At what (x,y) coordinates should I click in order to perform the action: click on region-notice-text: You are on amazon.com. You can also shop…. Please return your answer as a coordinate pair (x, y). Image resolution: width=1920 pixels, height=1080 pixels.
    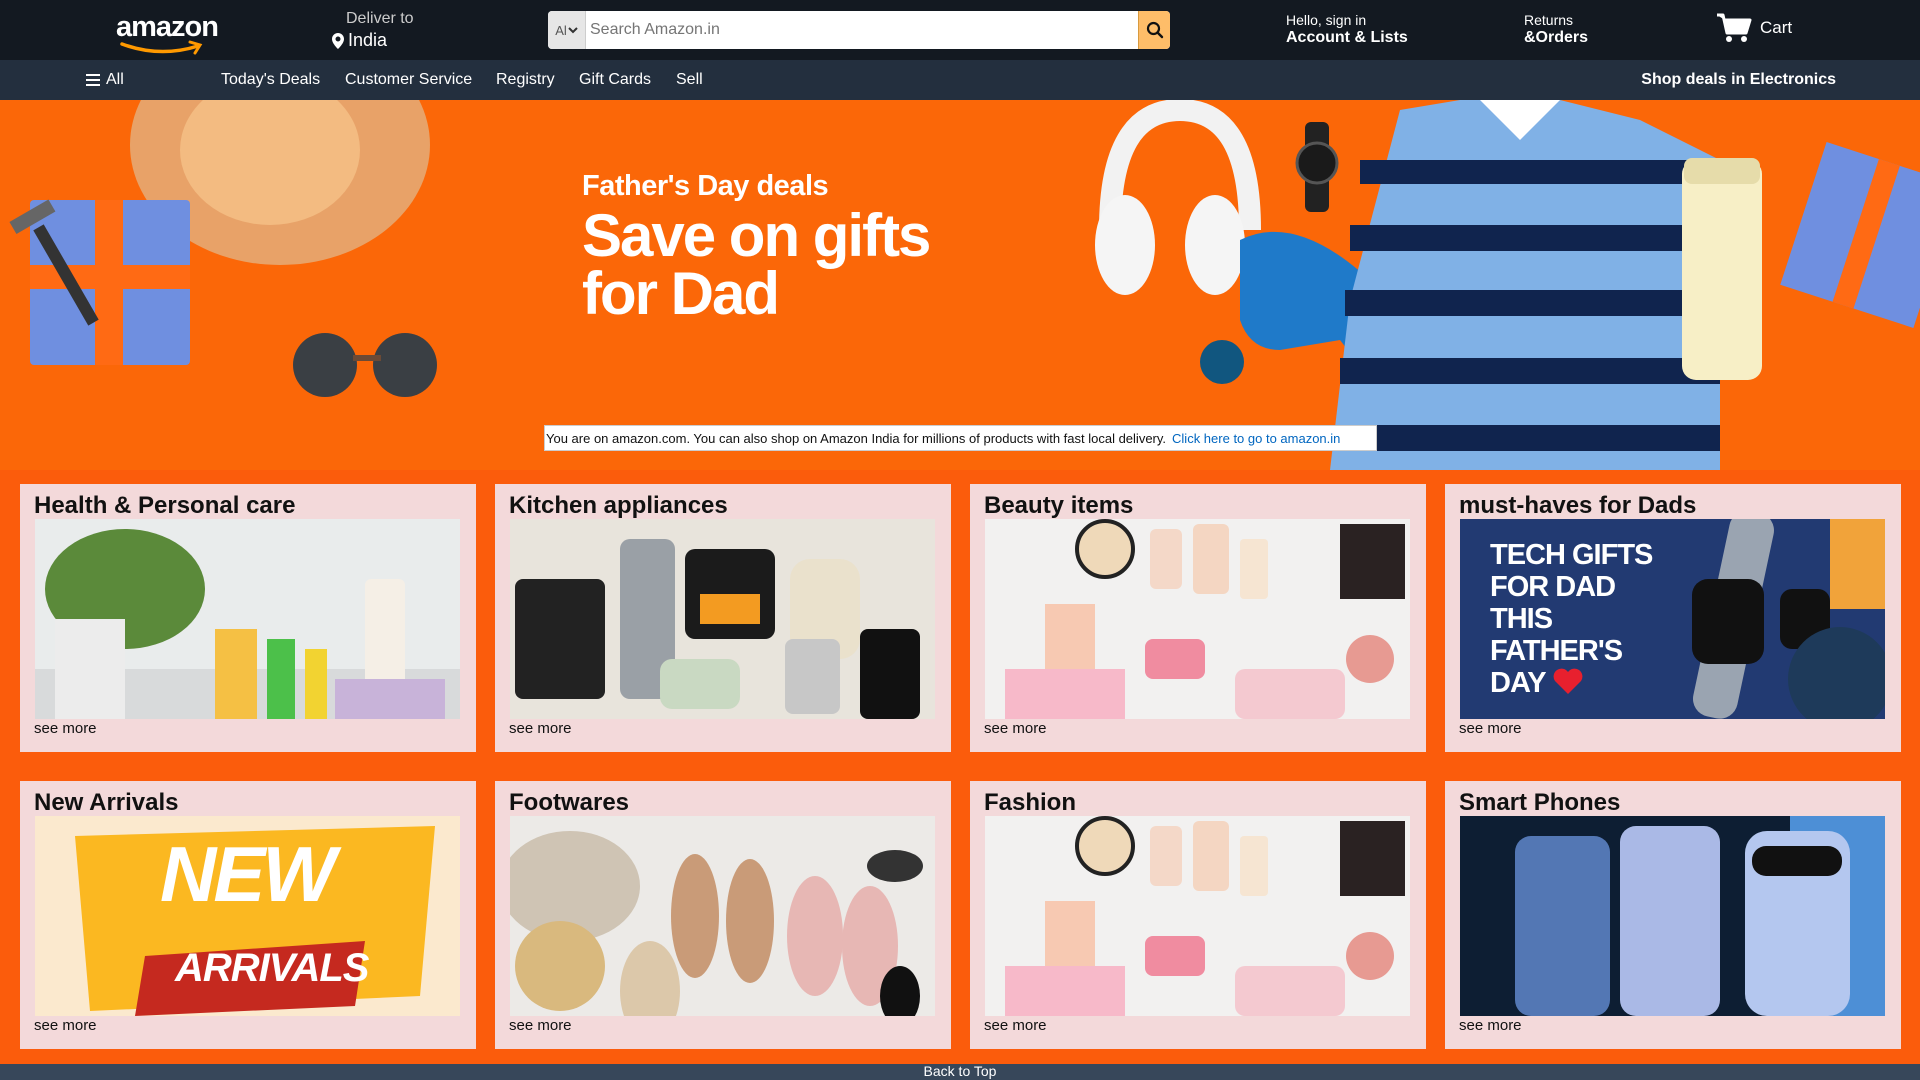
    Looking at the image, I should click on (856, 438).